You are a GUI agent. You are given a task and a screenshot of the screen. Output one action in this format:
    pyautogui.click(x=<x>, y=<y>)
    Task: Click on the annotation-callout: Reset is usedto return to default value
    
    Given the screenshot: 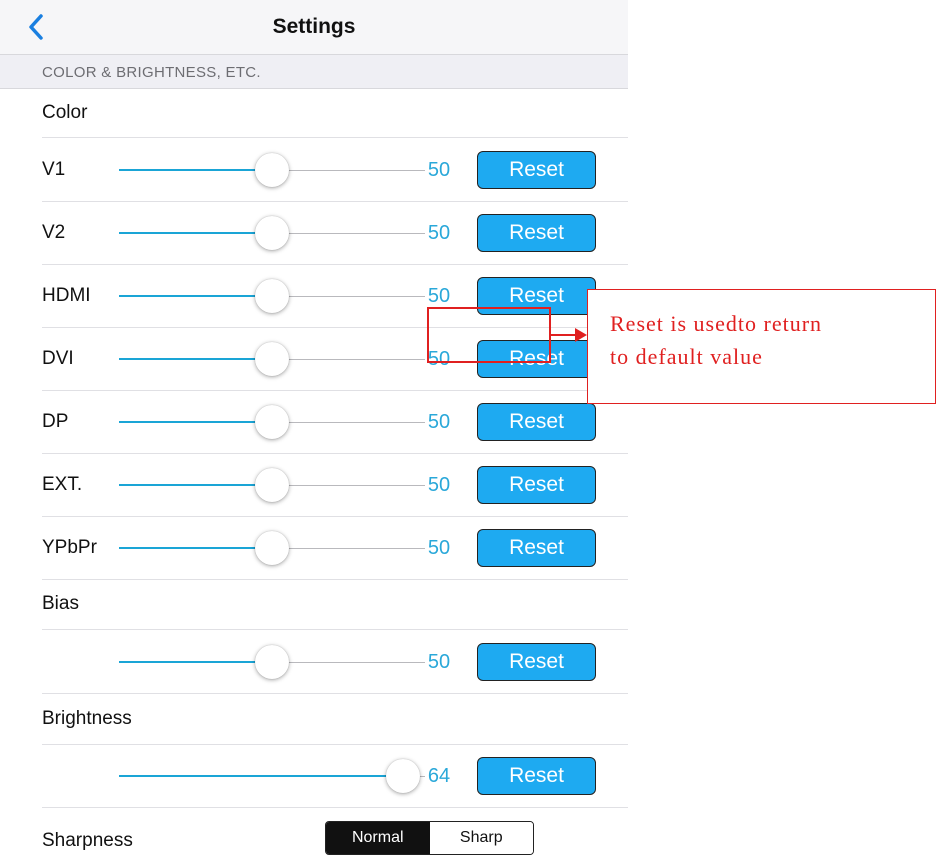 What is the action you would take?
    pyautogui.click(x=761, y=346)
    